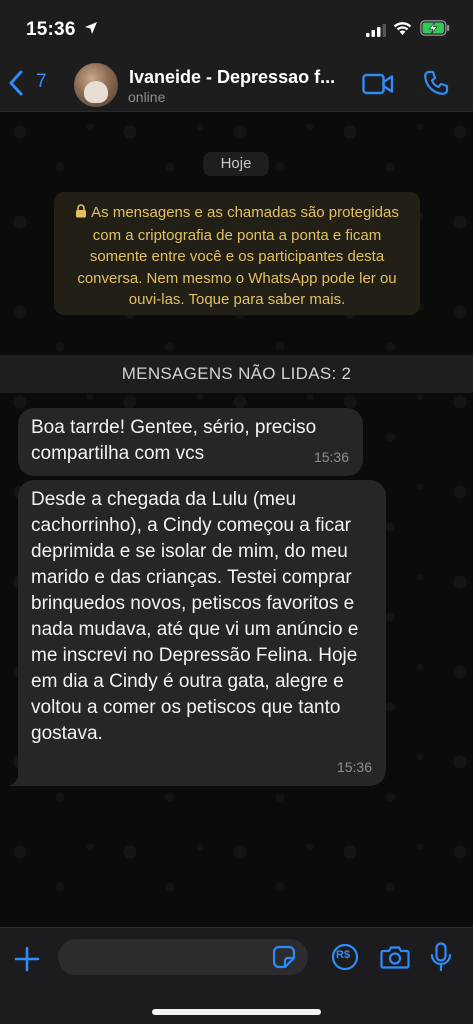 The width and height of the screenshot is (473, 1024). Describe the element at coordinates (96, 92) in the screenshot. I see `avatar-photo` at that location.